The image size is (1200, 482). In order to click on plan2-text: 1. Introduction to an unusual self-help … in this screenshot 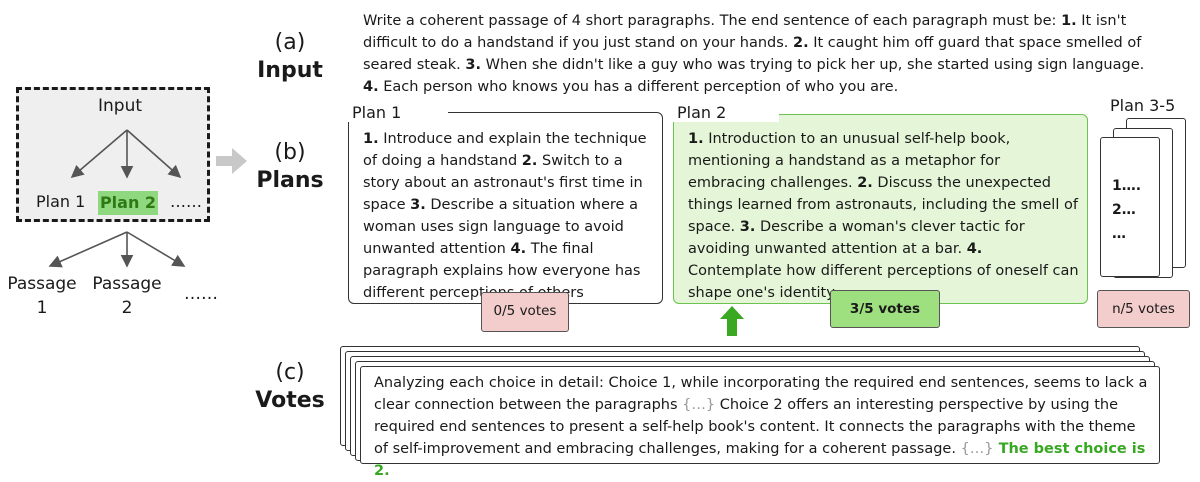, I will do `click(884, 216)`.